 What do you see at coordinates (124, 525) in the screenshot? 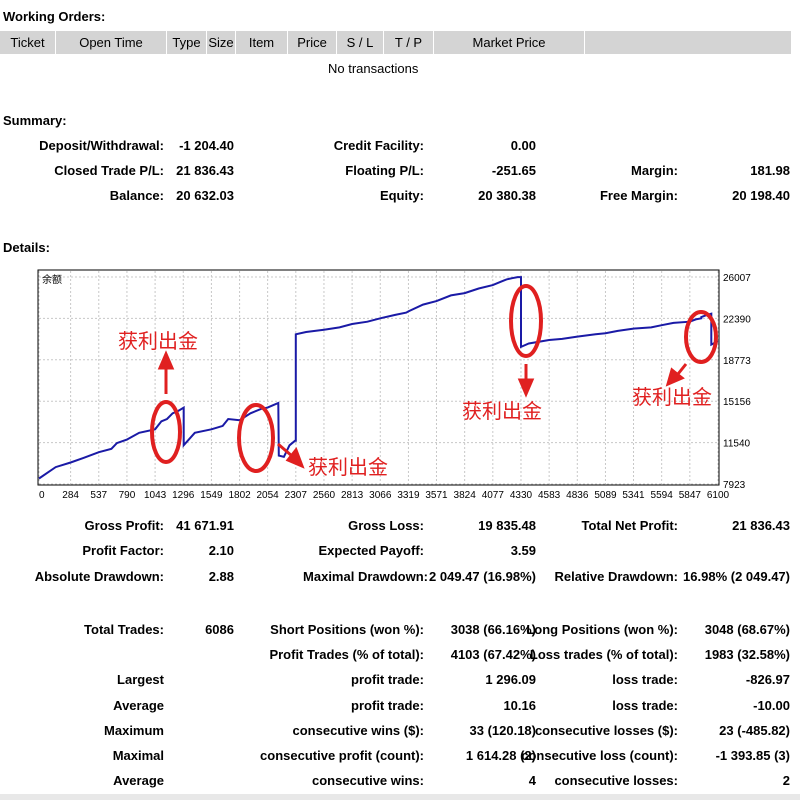
I see `gross-profit-label: Gross Profit:` at bounding box center [124, 525].